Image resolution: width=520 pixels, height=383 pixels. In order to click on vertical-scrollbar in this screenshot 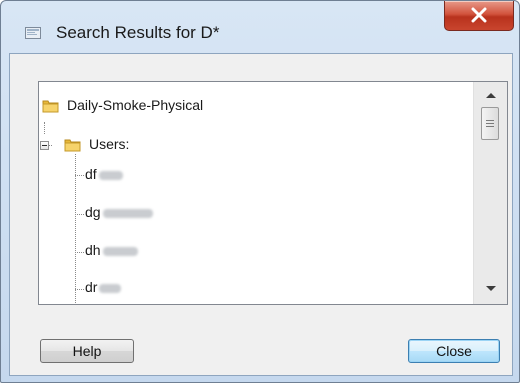, I will do `click(490, 193)`.